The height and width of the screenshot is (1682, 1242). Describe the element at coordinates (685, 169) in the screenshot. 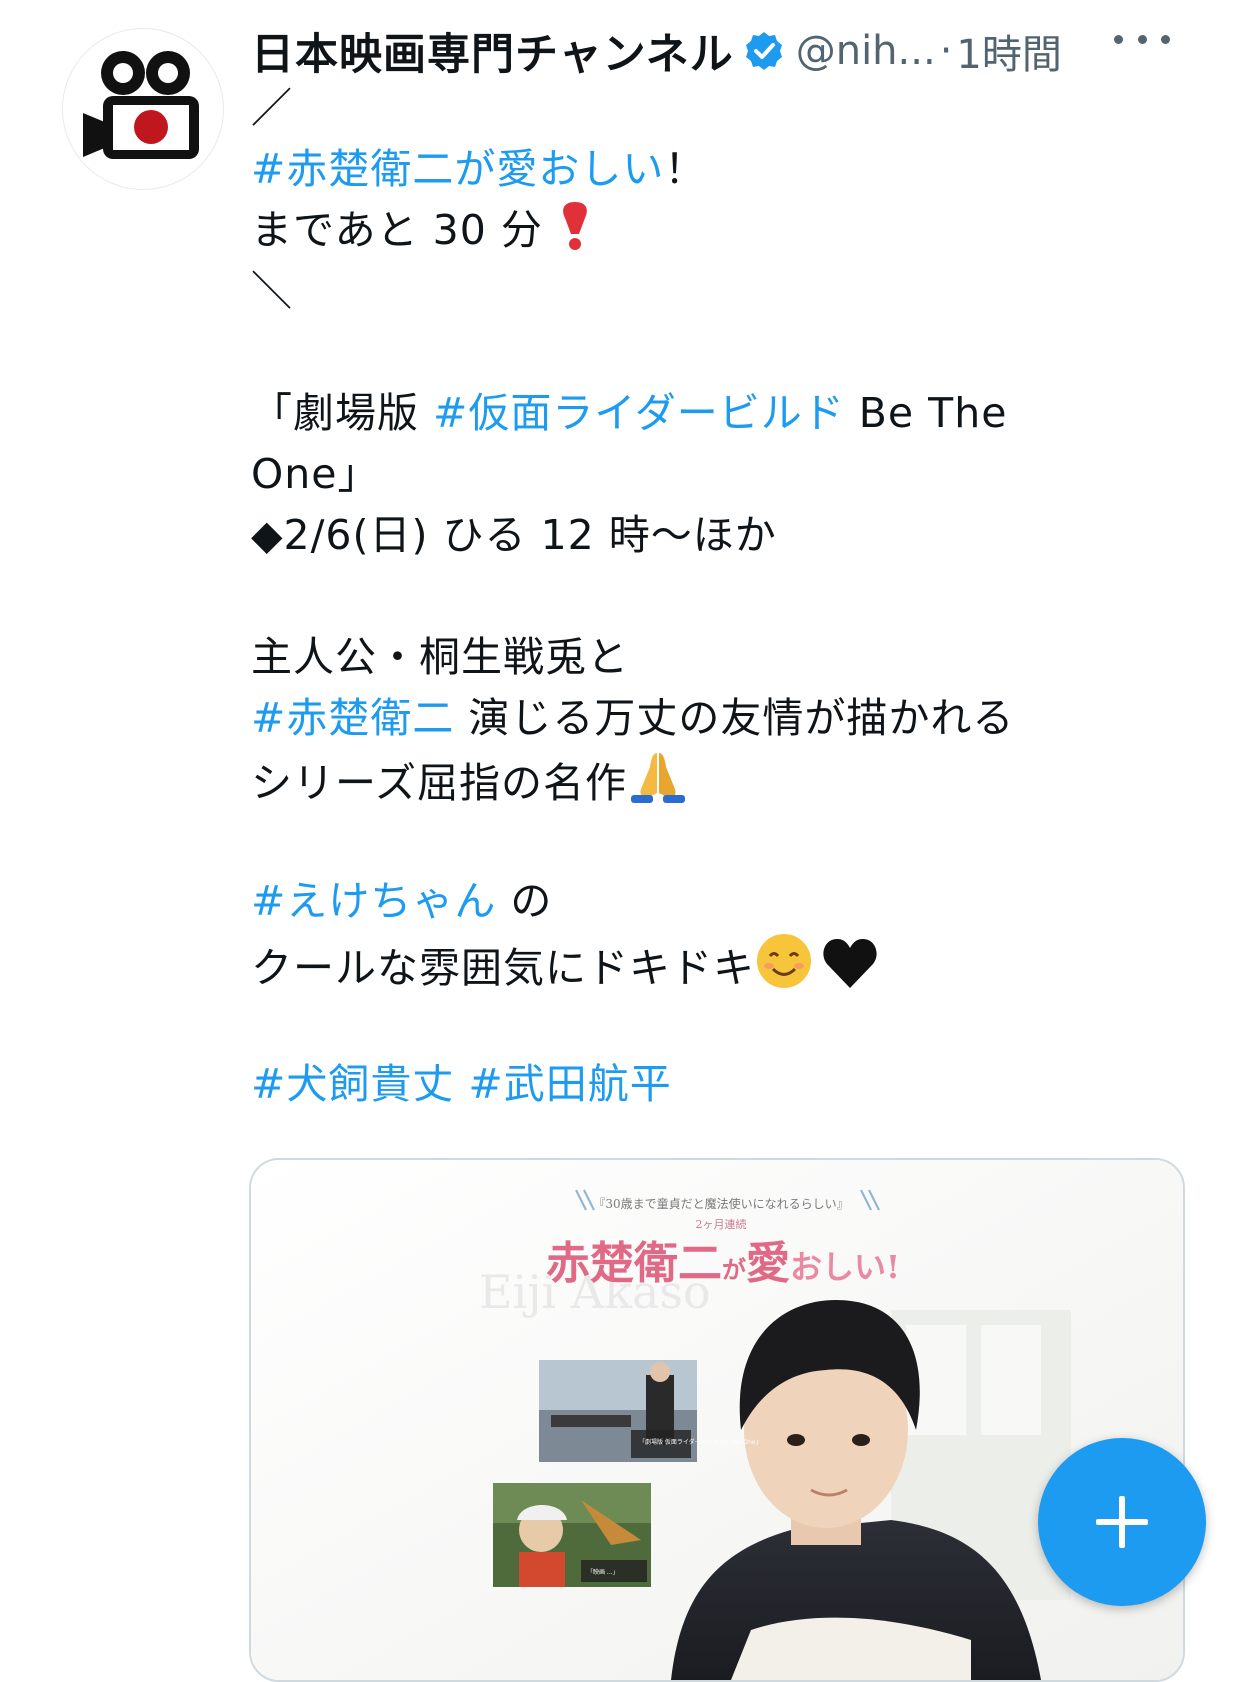

I see `text-fragment: ！` at that location.